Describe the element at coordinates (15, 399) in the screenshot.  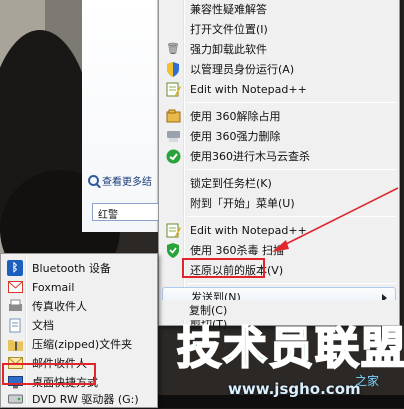
I see `dvd-drive-icon` at that location.